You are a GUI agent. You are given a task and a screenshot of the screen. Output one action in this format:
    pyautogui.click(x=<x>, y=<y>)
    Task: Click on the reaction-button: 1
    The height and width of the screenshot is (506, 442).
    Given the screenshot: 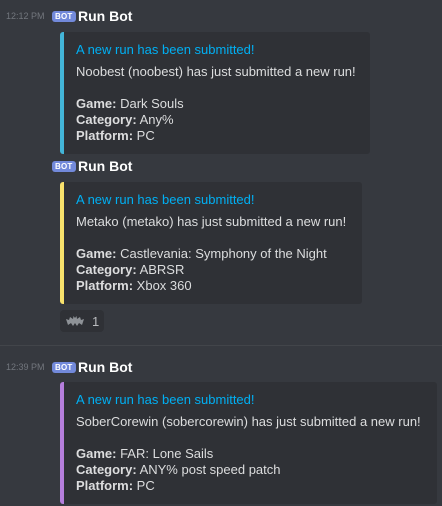 What is the action you would take?
    pyautogui.click(x=82, y=321)
    